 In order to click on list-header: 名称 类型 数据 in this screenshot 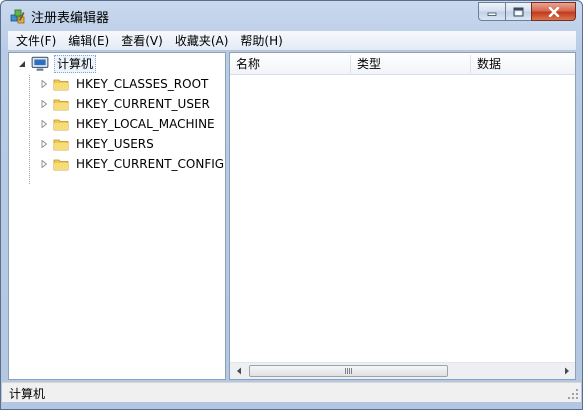, I will do `click(402, 64)`.